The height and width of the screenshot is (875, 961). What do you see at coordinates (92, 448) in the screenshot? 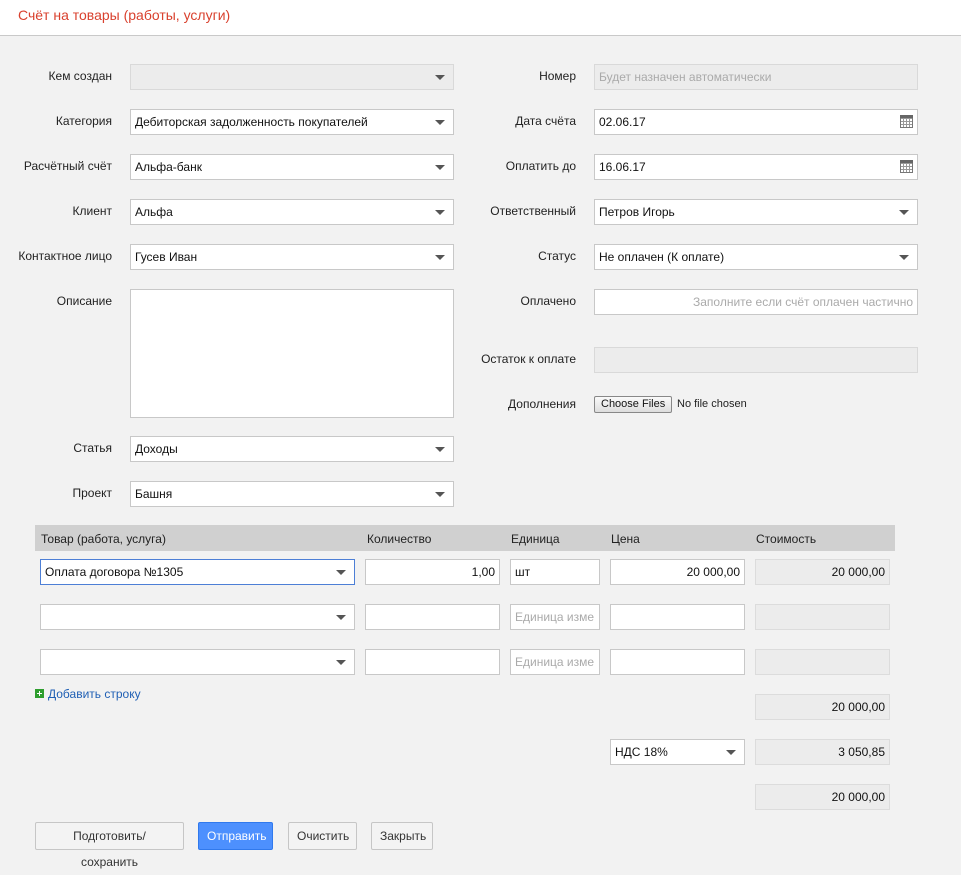
I see `article-label: Статья` at bounding box center [92, 448].